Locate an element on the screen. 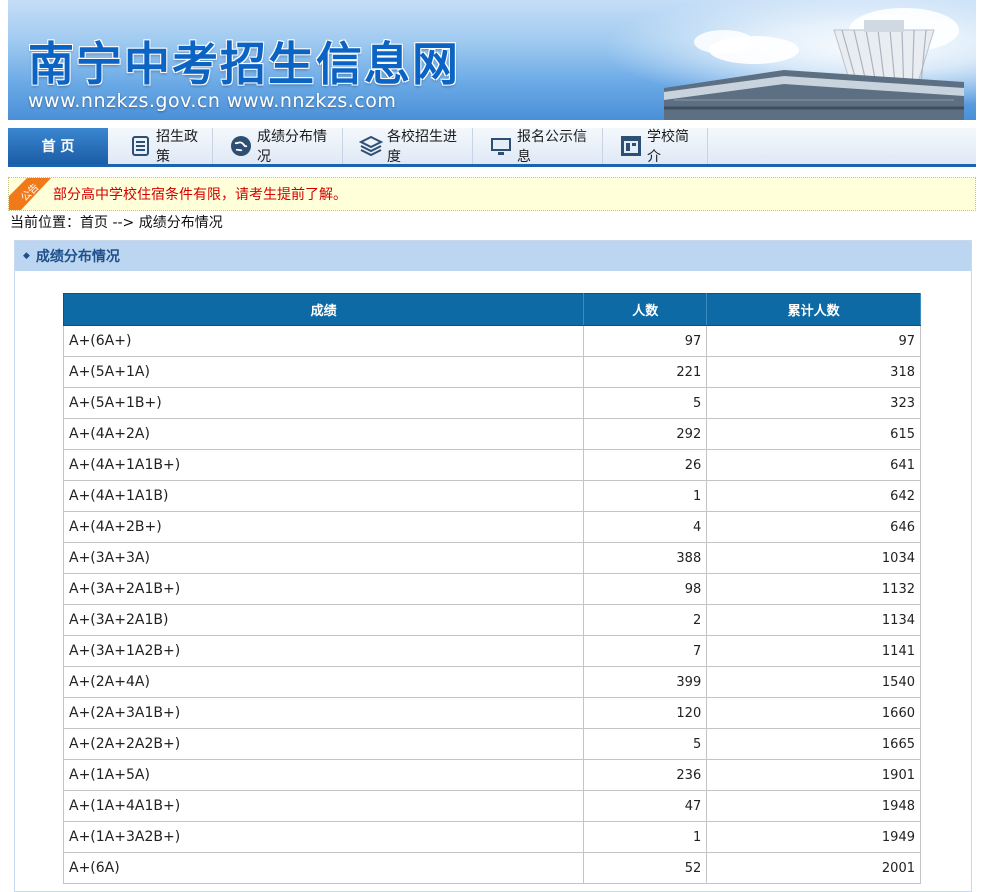 The width and height of the screenshot is (987, 892). table-row: A+(1A+4A1B+) 47 1948 is located at coordinates (491, 806).